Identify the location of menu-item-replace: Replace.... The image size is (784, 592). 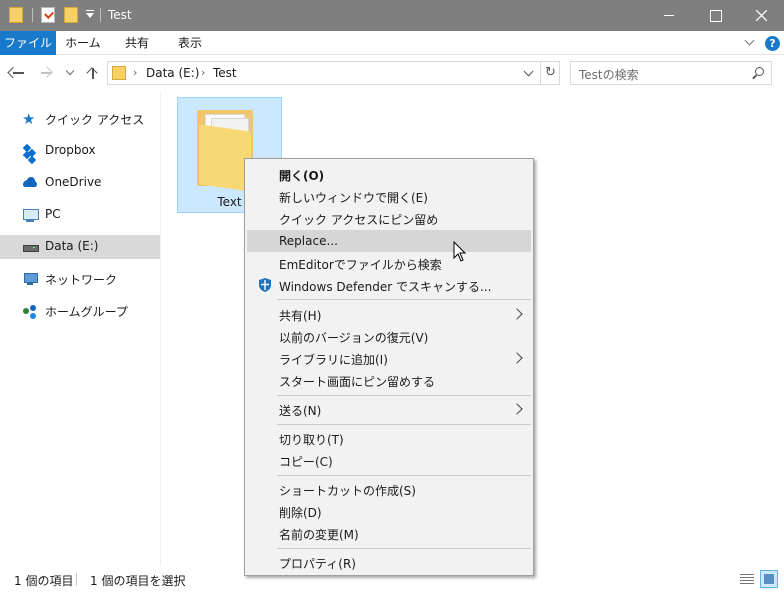
(389, 241).